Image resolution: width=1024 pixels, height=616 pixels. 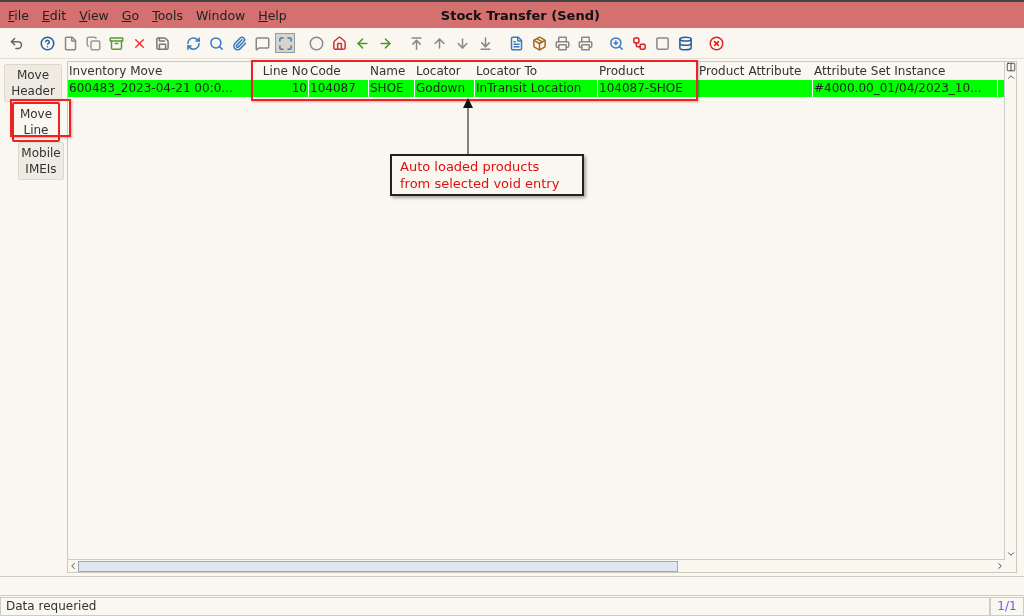 I want to click on toolbar-button, so click(x=285, y=43).